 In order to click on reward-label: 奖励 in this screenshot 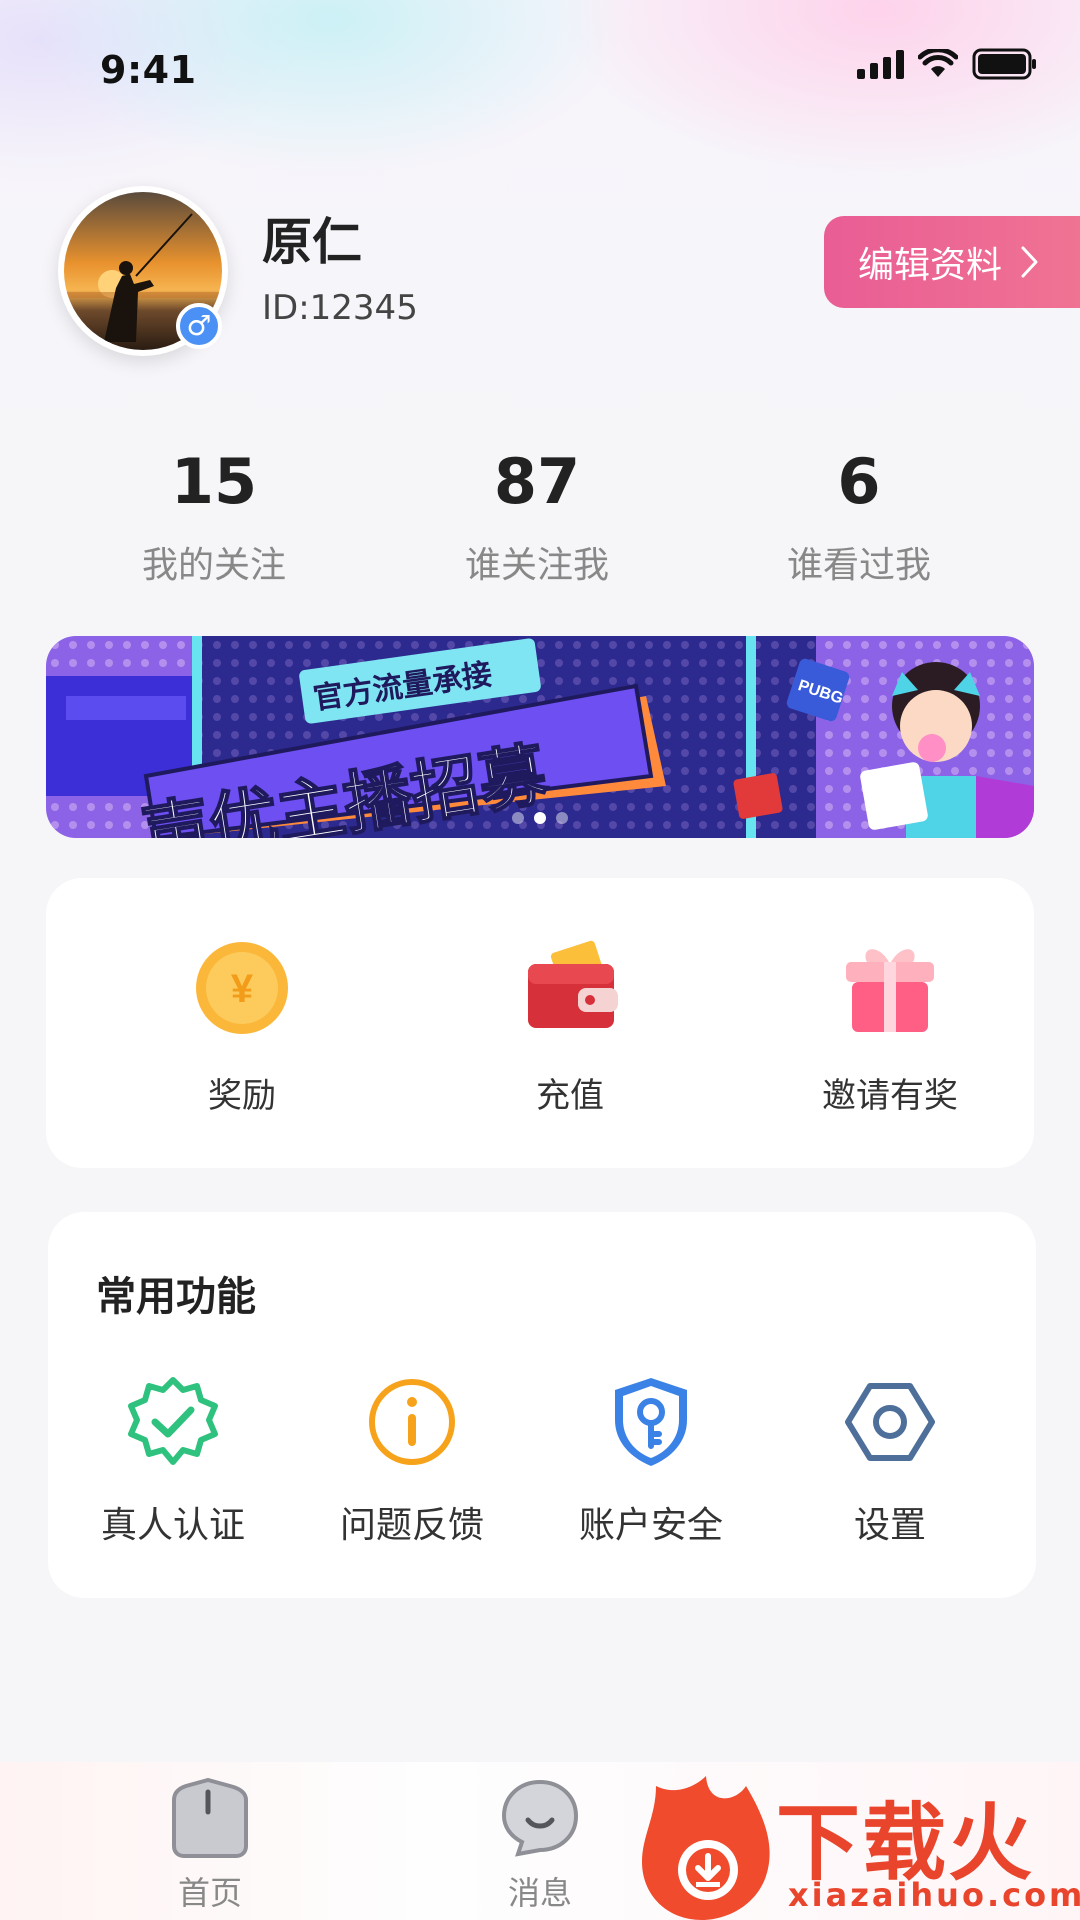, I will do `click(242, 1096)`.